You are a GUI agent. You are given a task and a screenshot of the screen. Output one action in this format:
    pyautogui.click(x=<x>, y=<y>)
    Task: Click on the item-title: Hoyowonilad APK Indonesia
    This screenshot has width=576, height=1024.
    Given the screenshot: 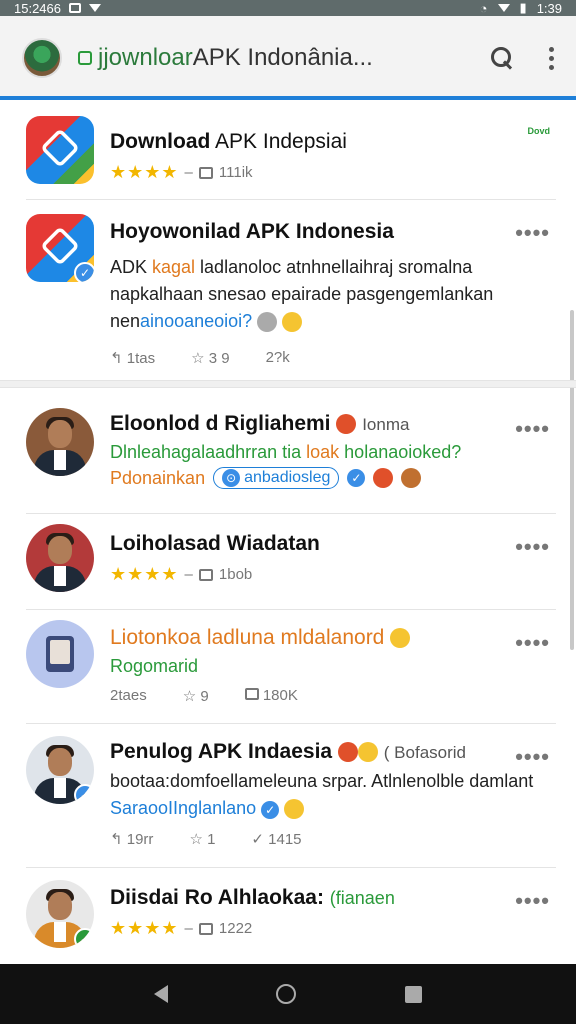 What is the action you would take?
    pyautogui.click(x=252, y=231)
    